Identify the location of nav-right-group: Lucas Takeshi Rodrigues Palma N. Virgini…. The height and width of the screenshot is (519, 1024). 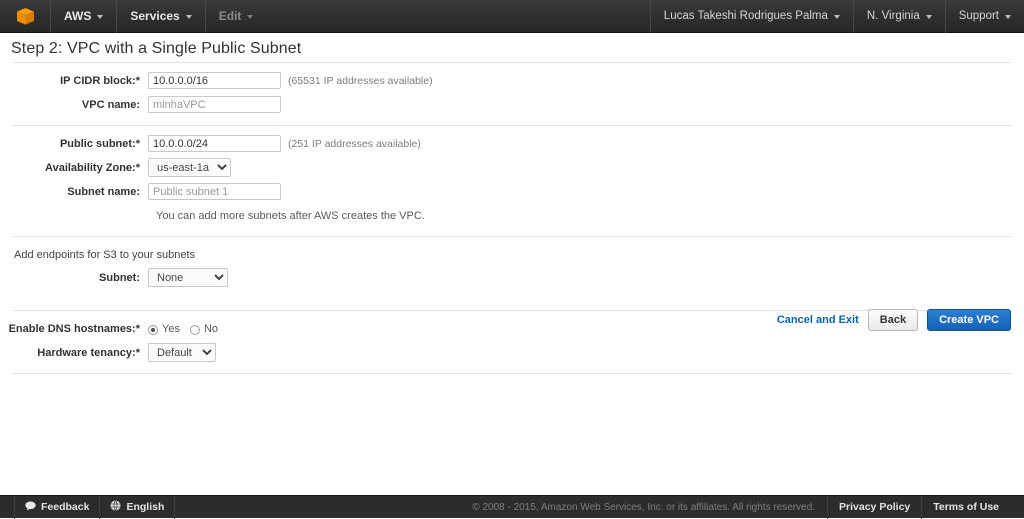
(837, 16).